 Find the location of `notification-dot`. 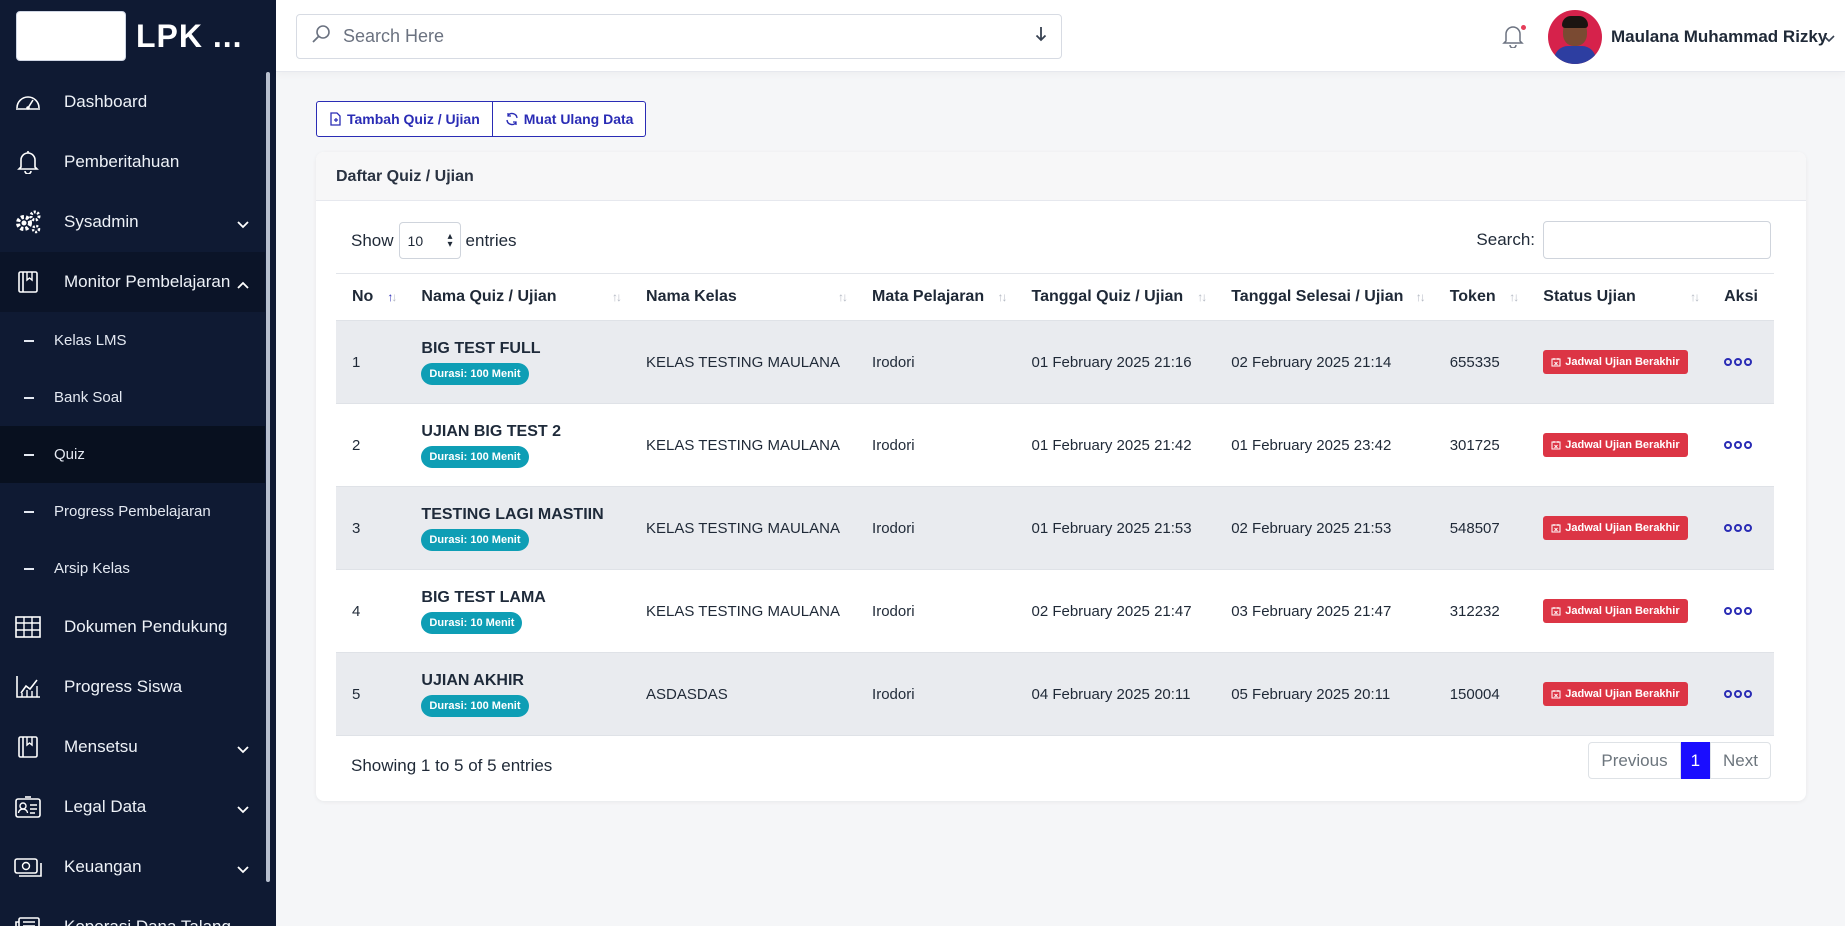

notification-dot is located at coordinates (1523, 27).